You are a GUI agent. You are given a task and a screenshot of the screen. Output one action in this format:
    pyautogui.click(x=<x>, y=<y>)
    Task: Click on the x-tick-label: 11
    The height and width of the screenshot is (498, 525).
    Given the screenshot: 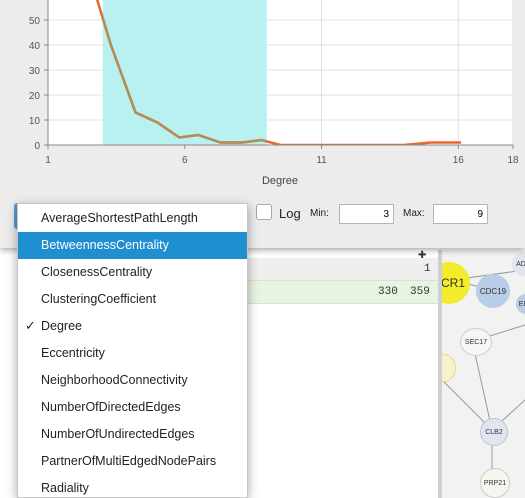 What is the action you would take?
    pyautogui.click(x=321, y=160)
    